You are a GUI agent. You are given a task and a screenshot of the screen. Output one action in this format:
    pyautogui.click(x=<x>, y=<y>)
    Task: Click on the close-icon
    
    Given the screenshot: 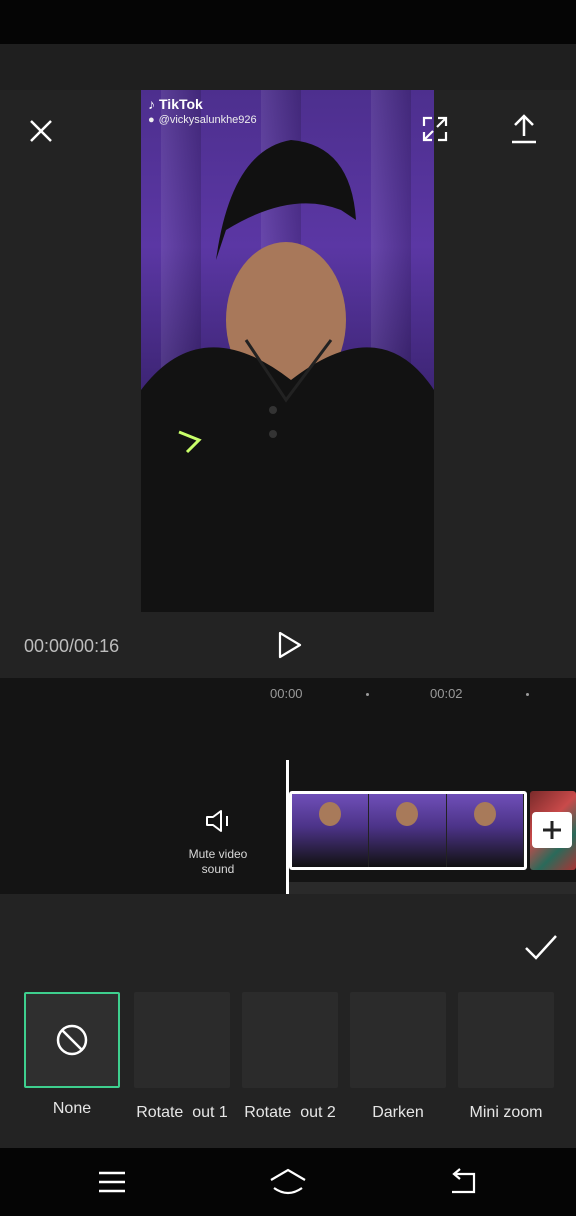 What is the action you would take?
    pyautogui.click(x=41, y=131)
    